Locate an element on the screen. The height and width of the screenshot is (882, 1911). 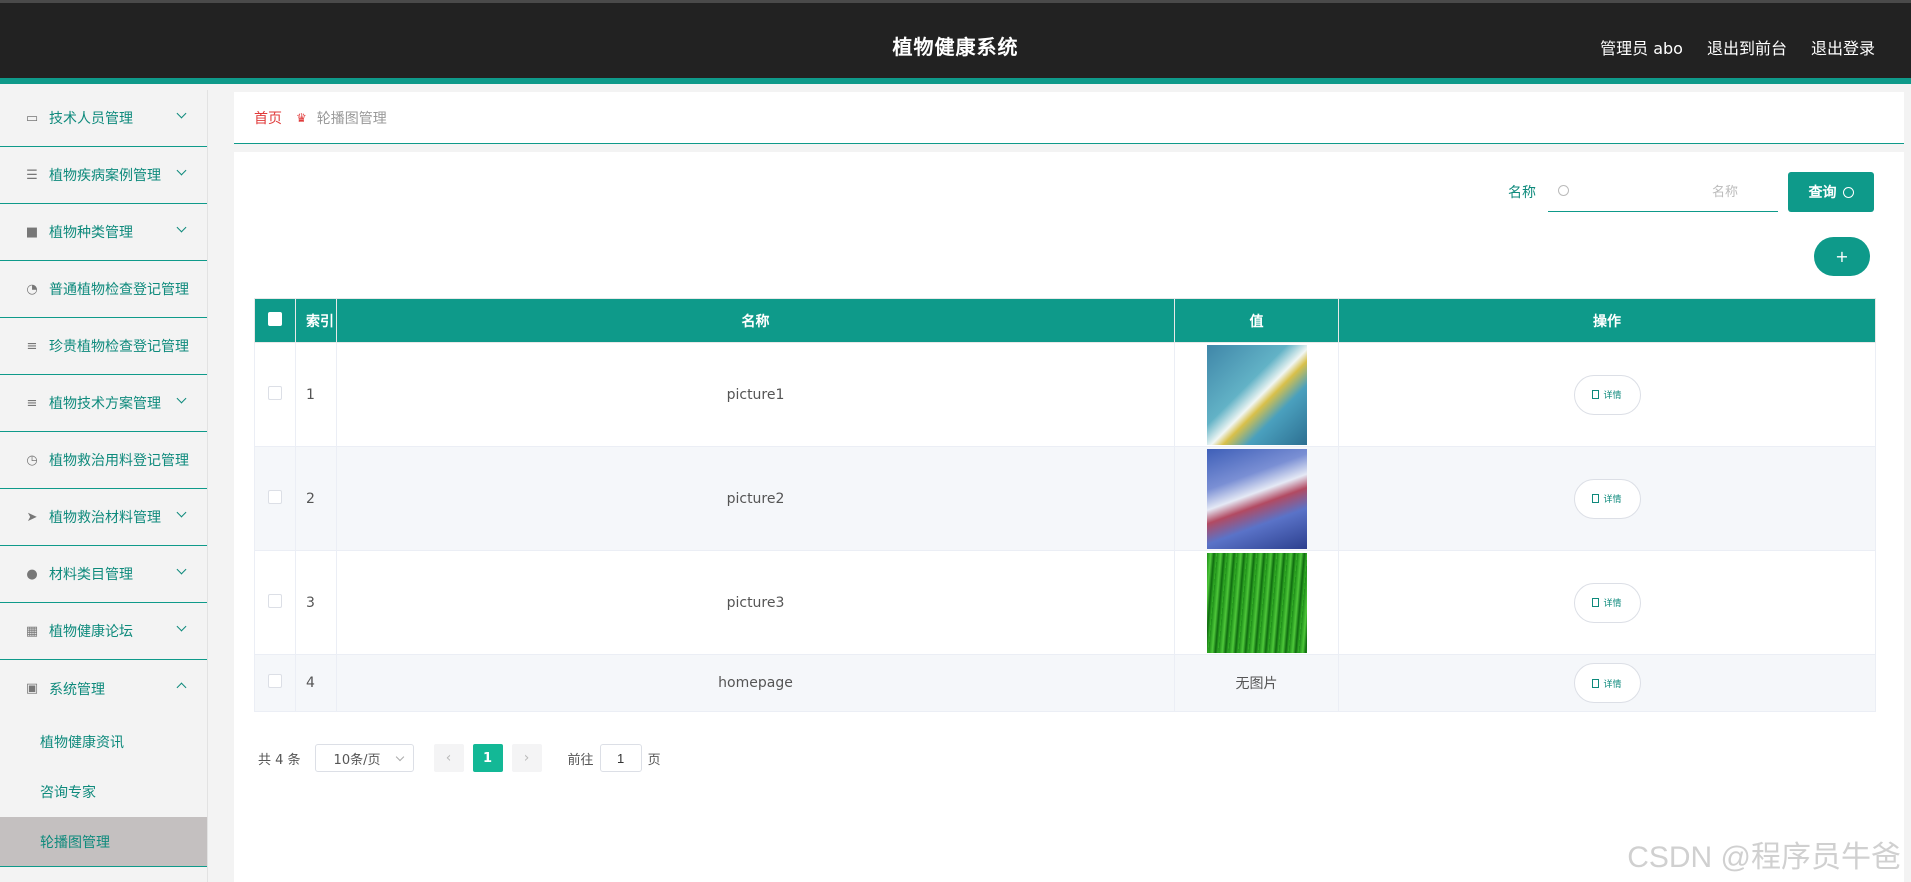
sidebar-item-common-inspection: ◔ 普通植物检查登记管理 is located at coordinates (103, 289).